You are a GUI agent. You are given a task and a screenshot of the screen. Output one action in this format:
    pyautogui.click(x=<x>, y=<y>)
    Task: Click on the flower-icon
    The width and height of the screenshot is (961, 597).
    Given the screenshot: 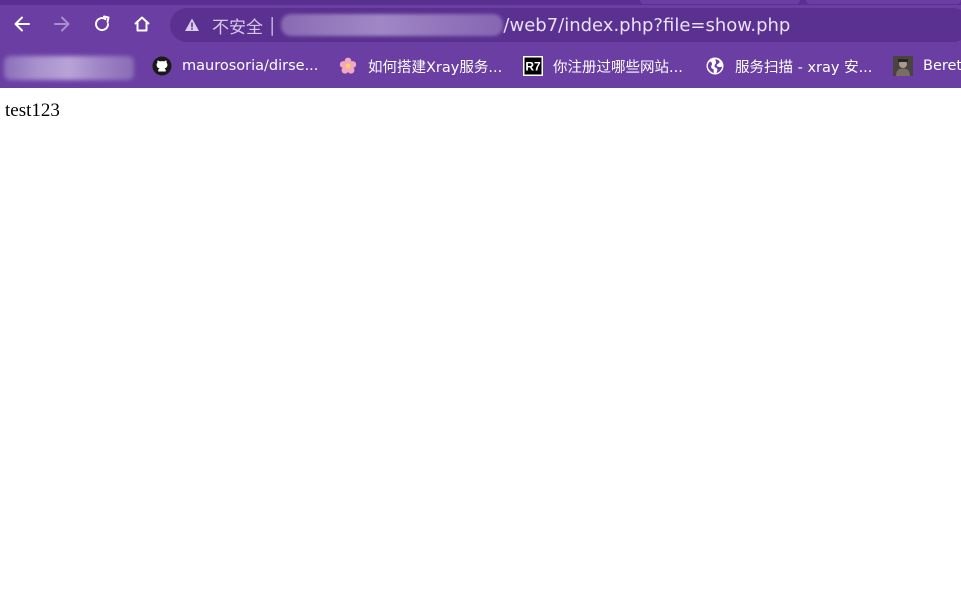 What is the action you would take?
    pyautogui.click(x=348, y=66)
    